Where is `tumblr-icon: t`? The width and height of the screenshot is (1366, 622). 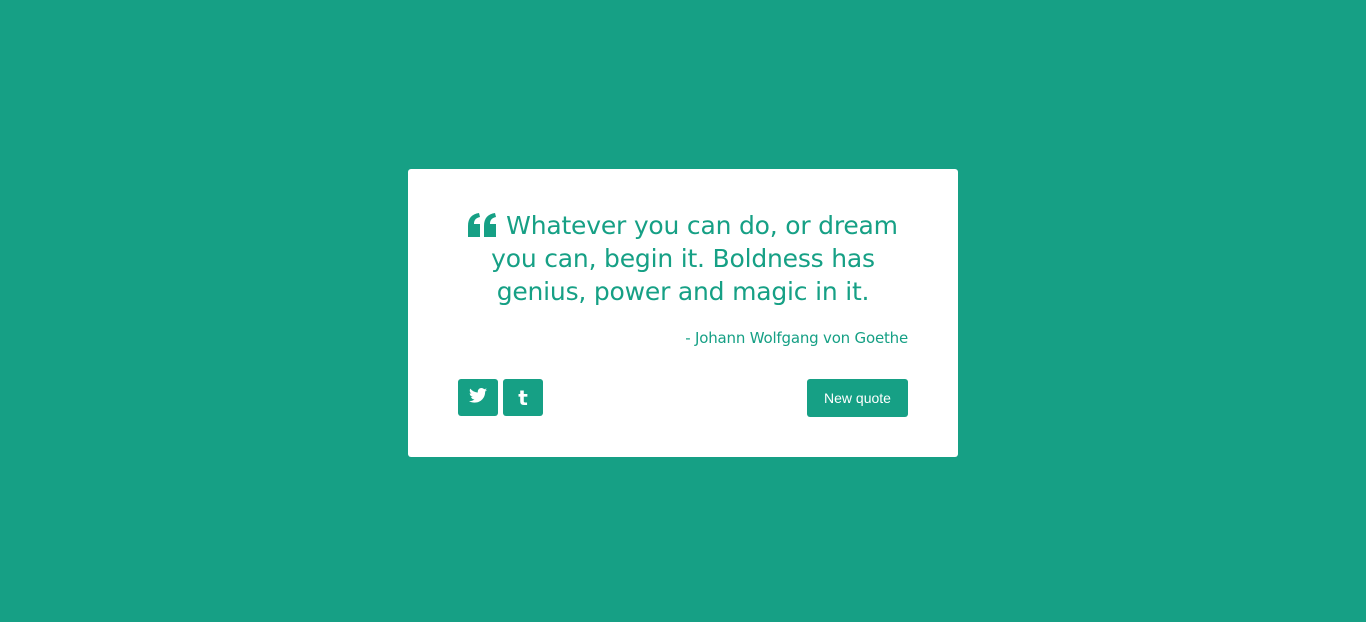 tumblr-icon: t is located at coordinates (523, 397).